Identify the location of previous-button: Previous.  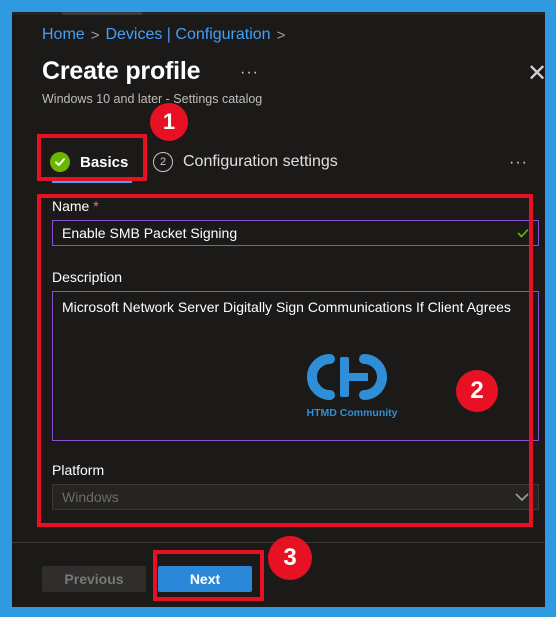
(94, 579).